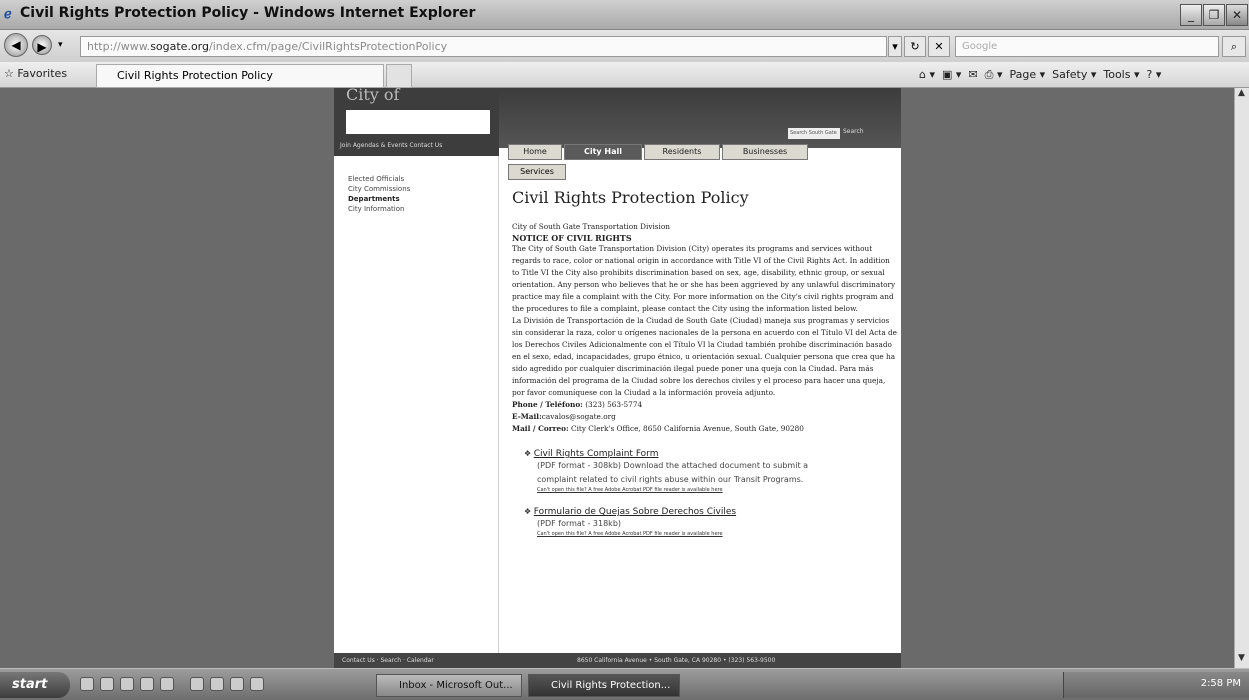 The width and height of the screenshot is (1249, 700). What do you see at coordinates (972, 74) in the screenshot?
I see `mail-icon: ✉` at bounding box center [972, 74].